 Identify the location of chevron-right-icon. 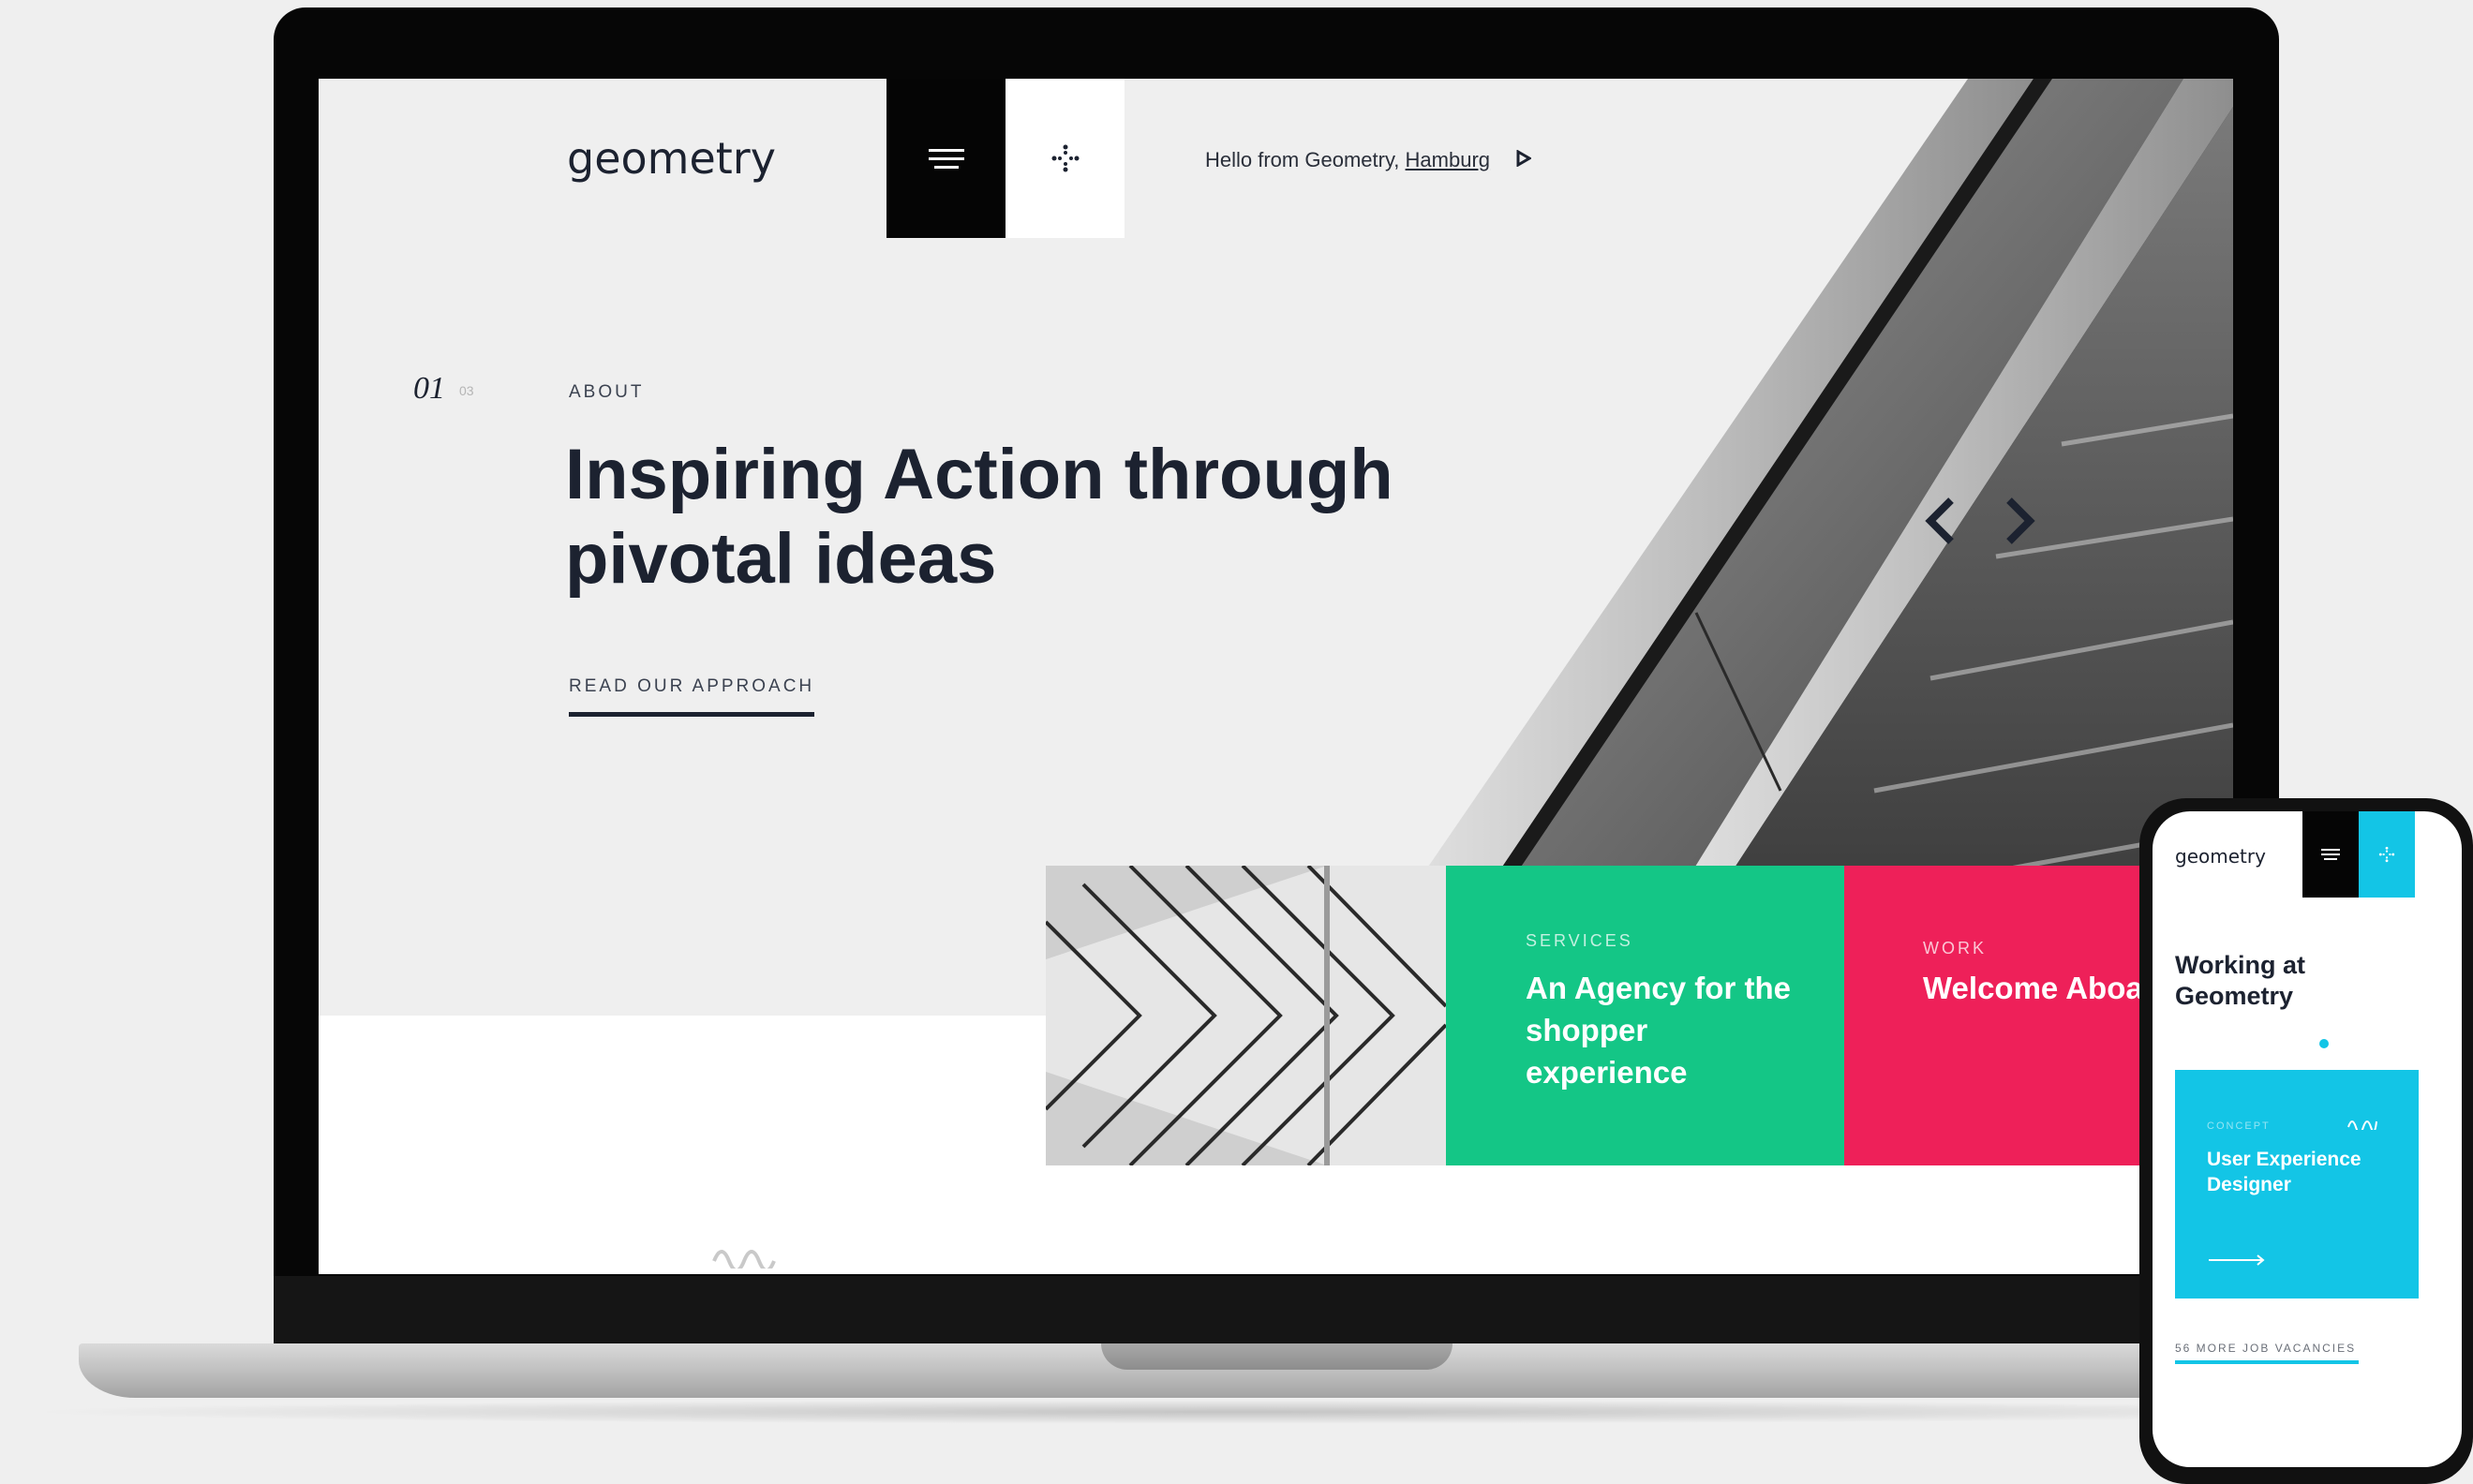
(2020, 521).